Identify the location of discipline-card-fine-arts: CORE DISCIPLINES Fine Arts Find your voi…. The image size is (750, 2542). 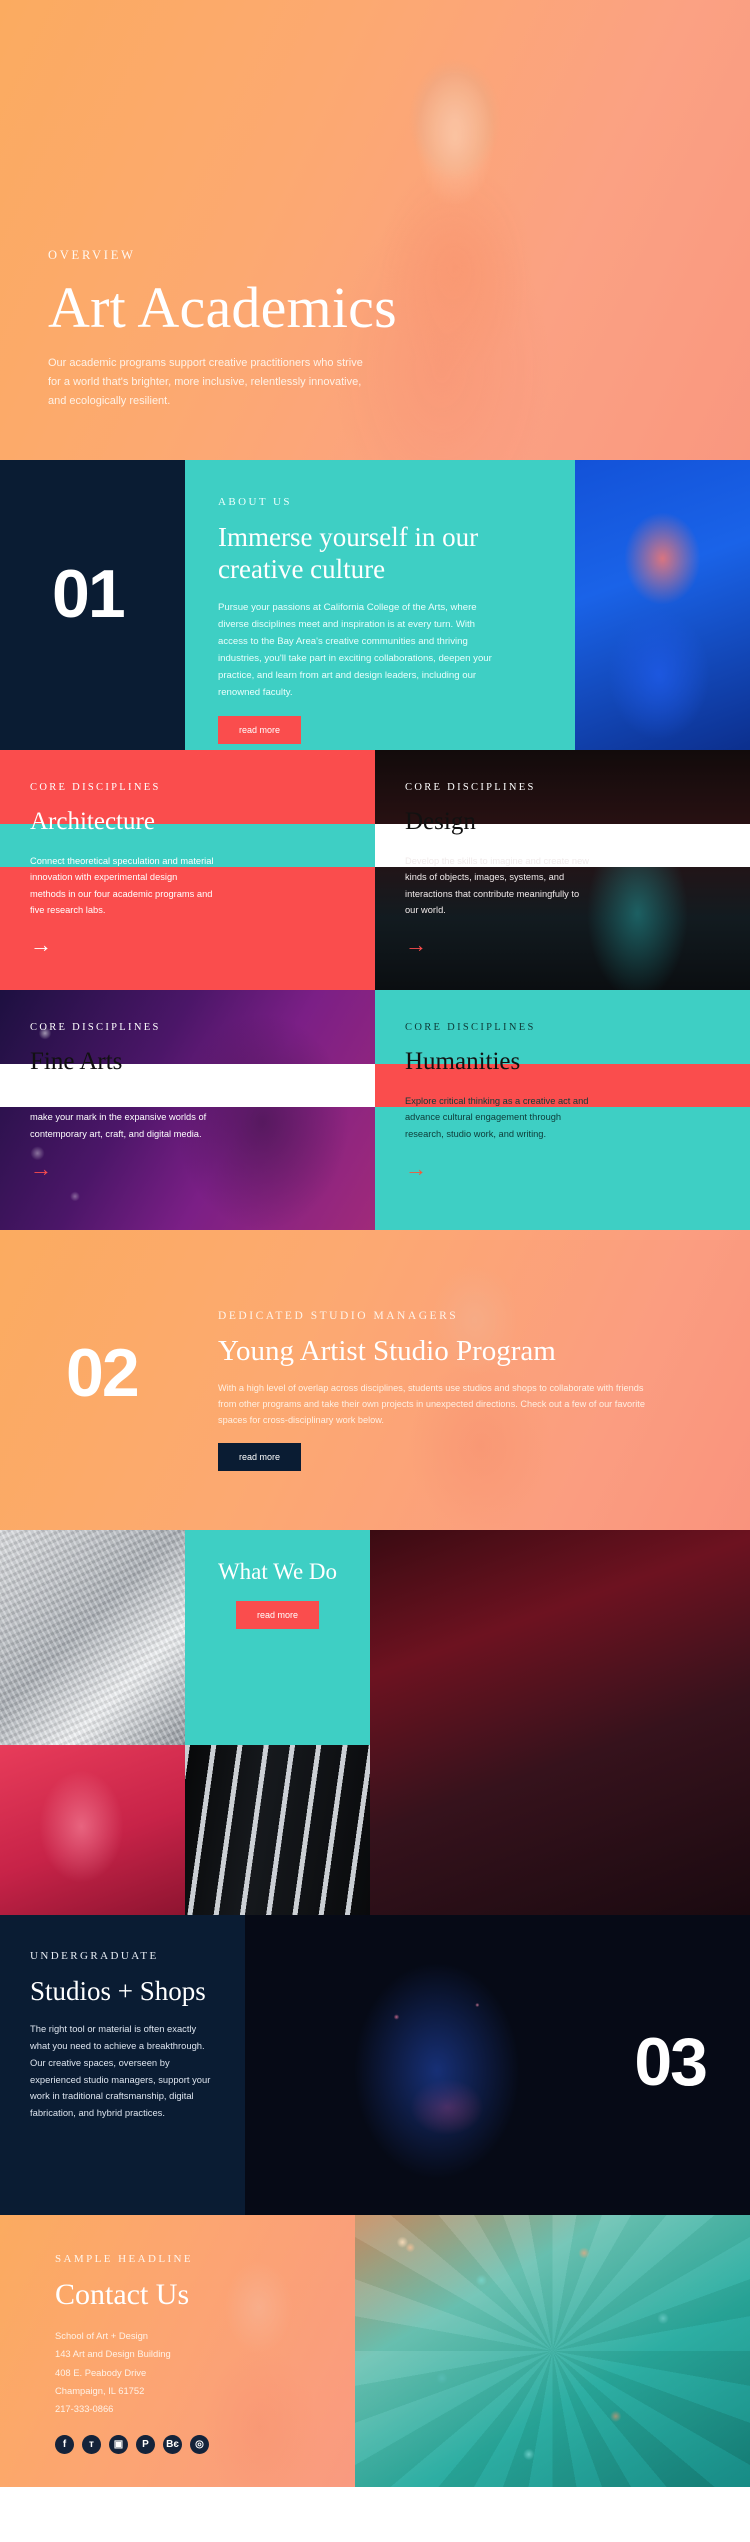
(187, 1110).